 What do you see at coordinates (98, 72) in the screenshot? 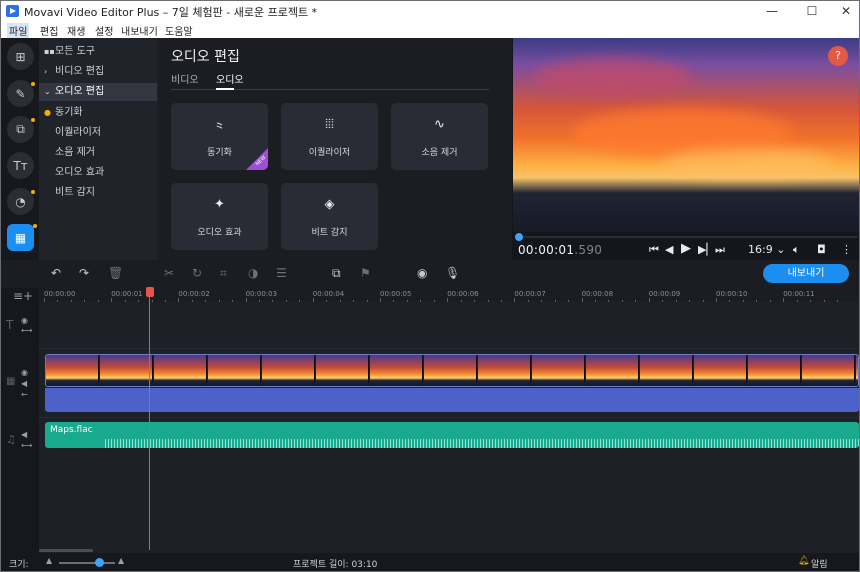
I see `tools-item-video-edit: › 비디오 편집` at bounding box center [98, 72].